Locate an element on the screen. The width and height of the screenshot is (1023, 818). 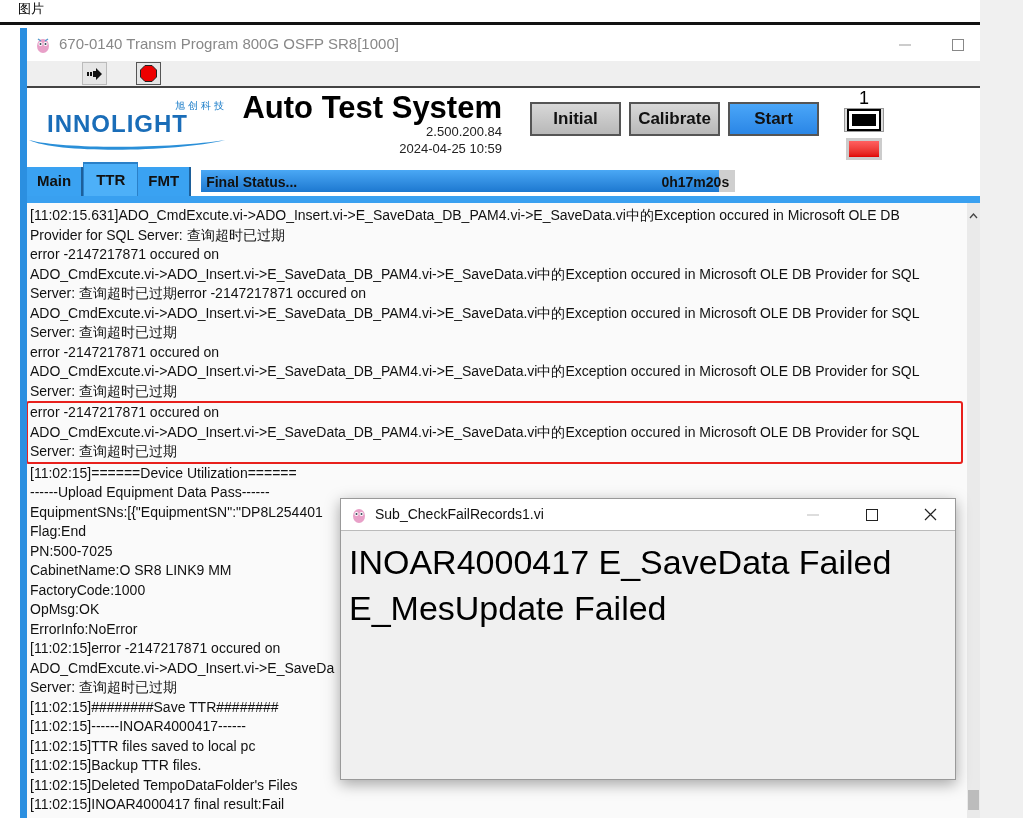
stop-button is located at coordinates (148, 73).